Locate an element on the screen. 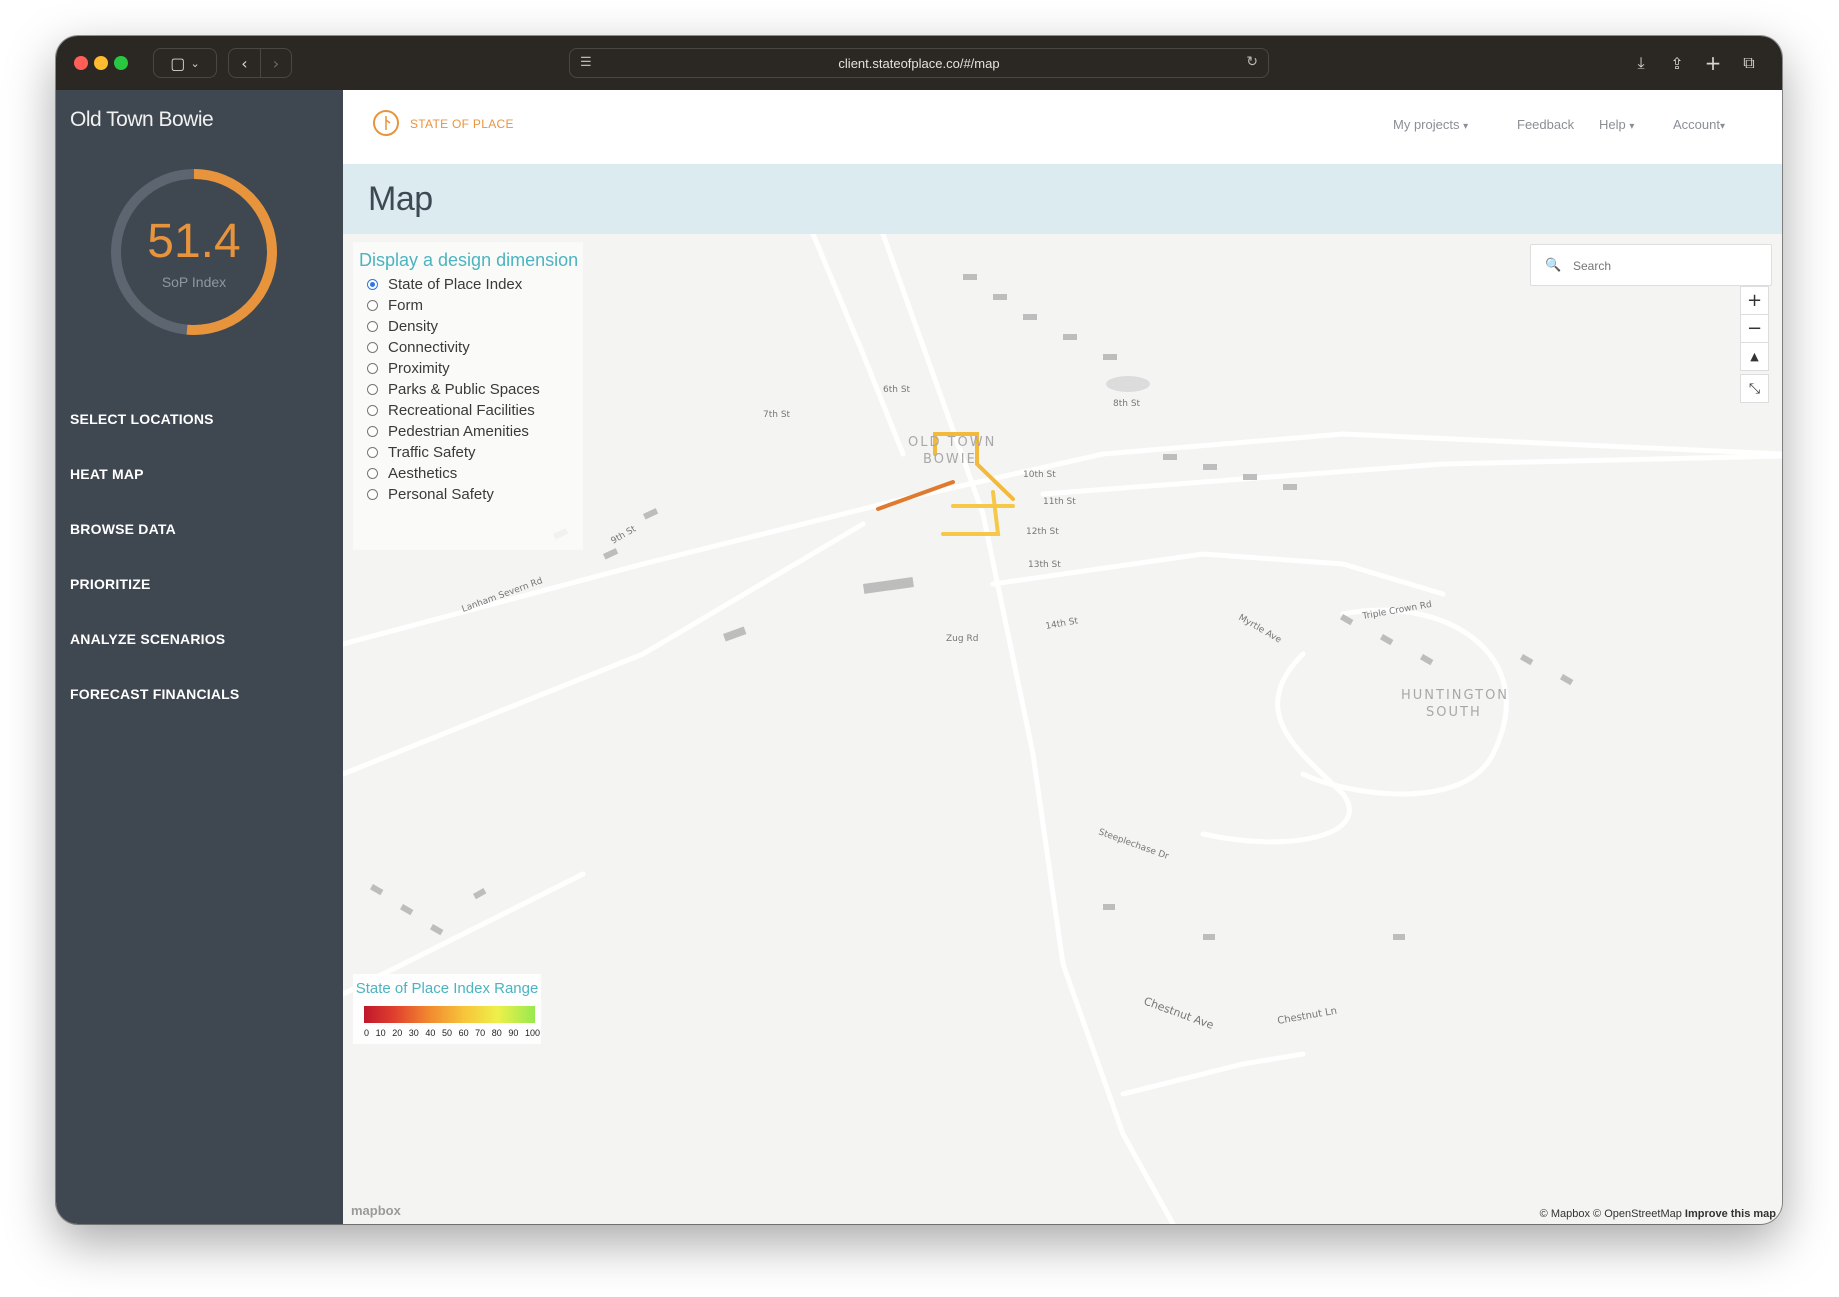 The image size is (1839, 1297). project-title: Old Town Bowie is located at coordinates (142, 119).